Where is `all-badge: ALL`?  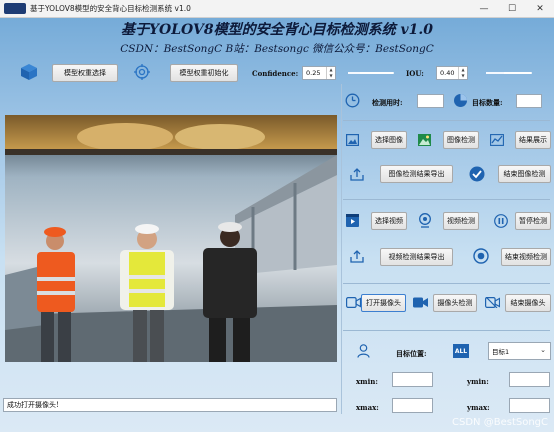
all-badge: ALL is located at coordinates (461, 351).